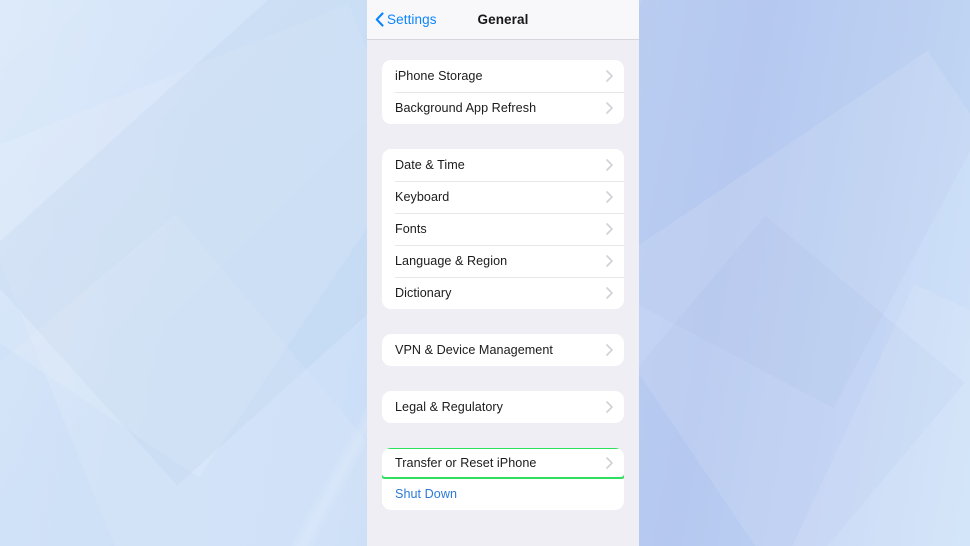  What do you see at coordinates (466, 463) in the screenshot?
I see `settings-row-label: Transfer or Reset iPhone` at bounding box center [466, 463].